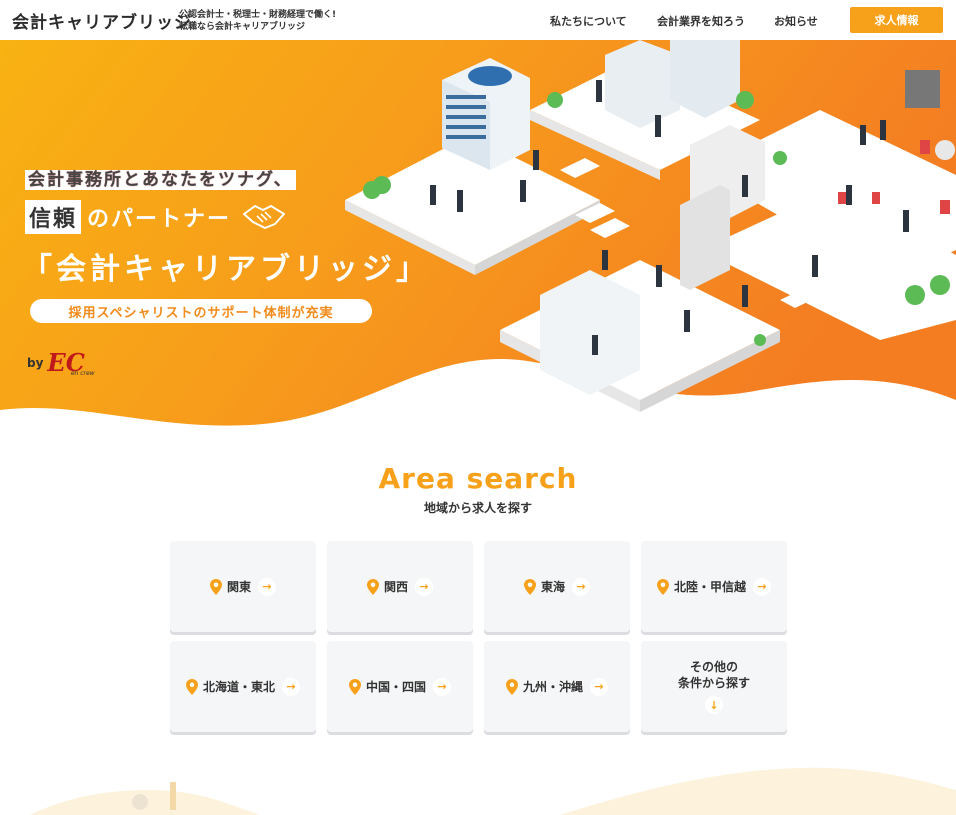 The height and width of the screenshot is (815, 956). I want to click on area-card-chugoku: 中国・四国 →, so click(400, 686).